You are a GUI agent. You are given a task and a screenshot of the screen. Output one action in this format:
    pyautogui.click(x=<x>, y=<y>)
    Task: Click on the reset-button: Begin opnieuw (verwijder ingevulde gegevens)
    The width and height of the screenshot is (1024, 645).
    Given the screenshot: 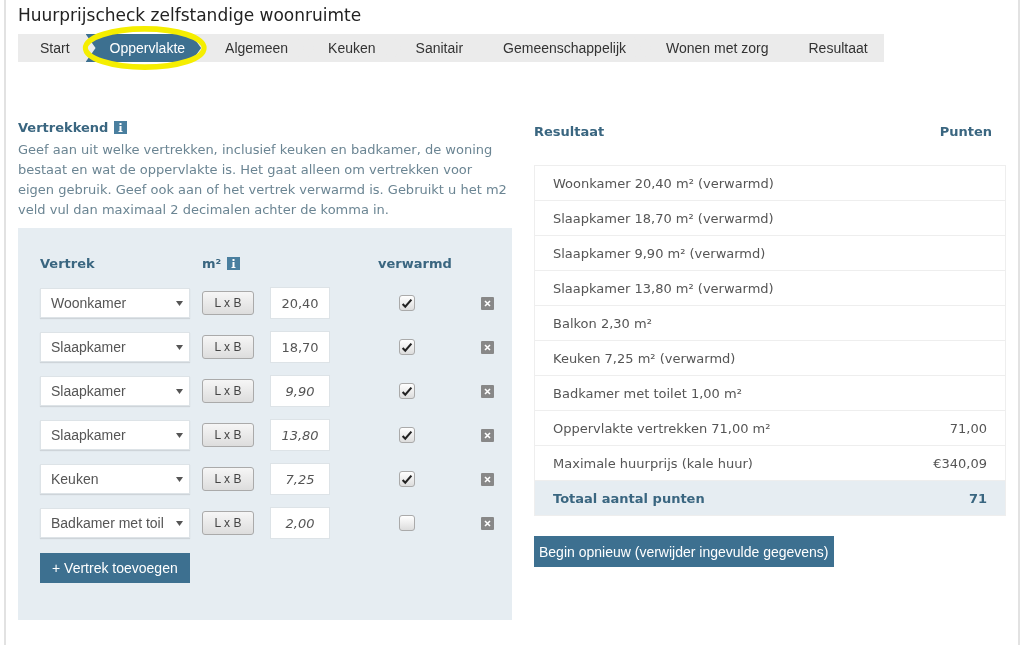 What is the action you would take?
    pyautogui.click(x=684, y=551)
    